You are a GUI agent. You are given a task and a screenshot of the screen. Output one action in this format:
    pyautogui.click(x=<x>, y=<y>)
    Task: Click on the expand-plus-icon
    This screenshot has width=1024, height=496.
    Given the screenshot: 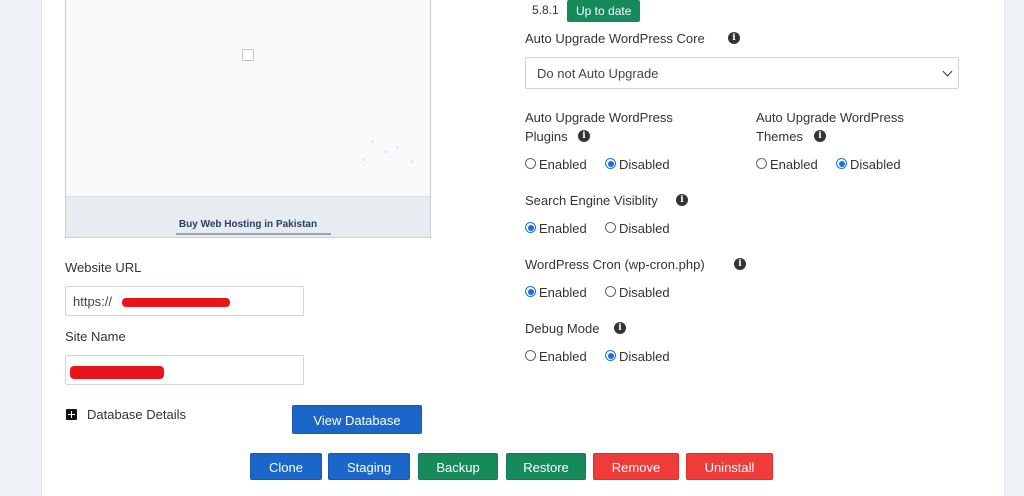 What is the action you would take?
    pyautogui.click(x=71, y=414)
    